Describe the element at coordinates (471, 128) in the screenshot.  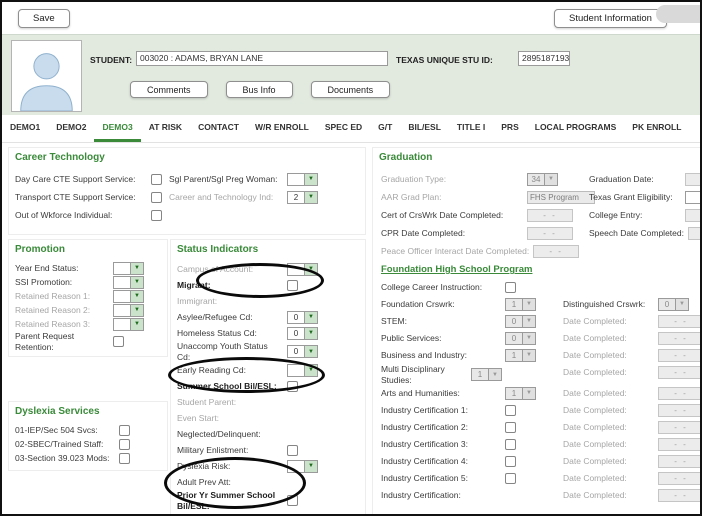
I see `tab-title-i: TITLE I` at that location.